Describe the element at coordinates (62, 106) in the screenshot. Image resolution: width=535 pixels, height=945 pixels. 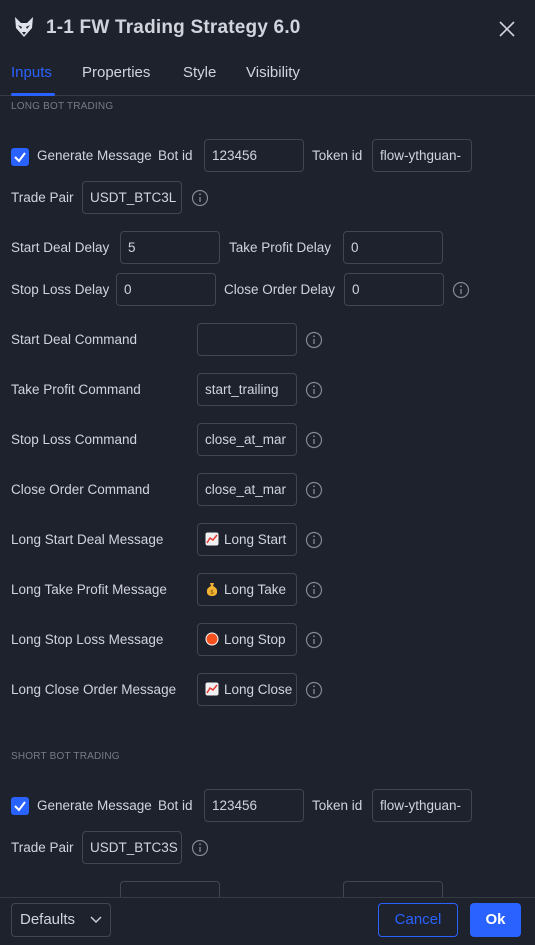
I see `section-header-long: LONG BOT TRADING` at that location.